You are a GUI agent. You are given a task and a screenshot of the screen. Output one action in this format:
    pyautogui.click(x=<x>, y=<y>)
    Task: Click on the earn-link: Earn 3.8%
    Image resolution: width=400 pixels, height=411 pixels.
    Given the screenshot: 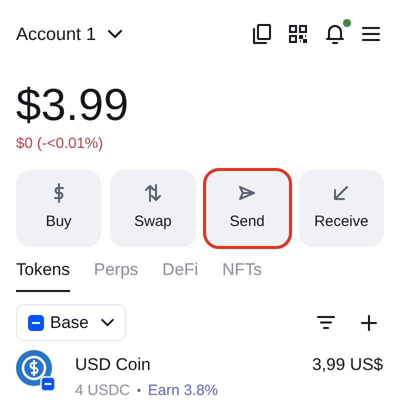 What is the action you would take?
    pyautogui.click(x=183, y=391)
    